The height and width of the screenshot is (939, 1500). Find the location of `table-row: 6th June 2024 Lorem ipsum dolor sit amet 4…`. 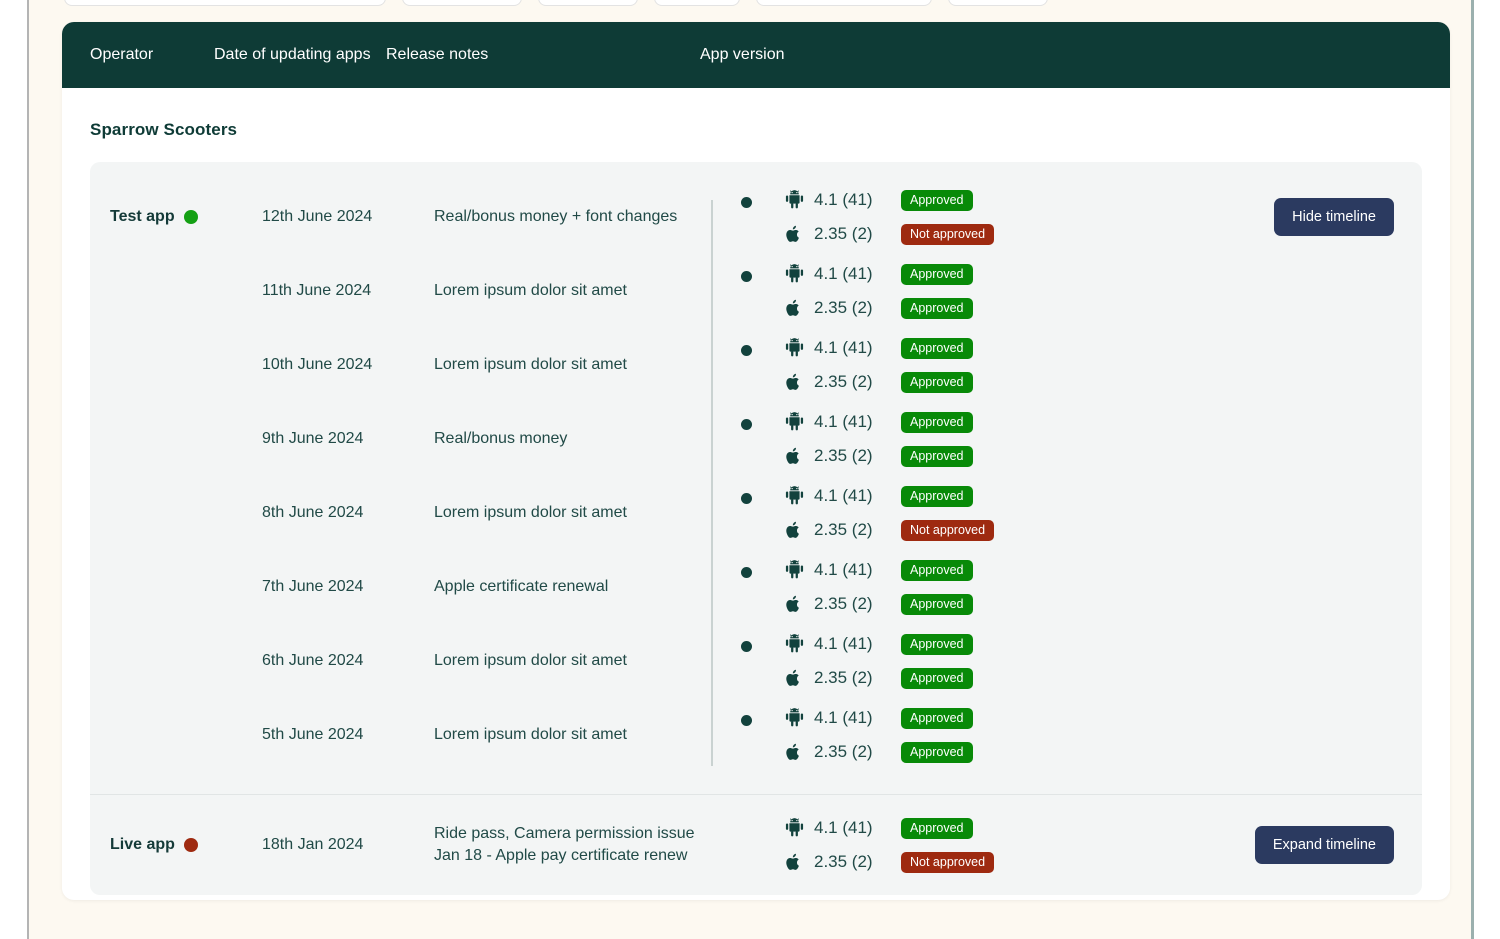

table-row: 6th June 2024 Lorem ipsum dolor sit amet 4… is located at coordinates (756, 661).